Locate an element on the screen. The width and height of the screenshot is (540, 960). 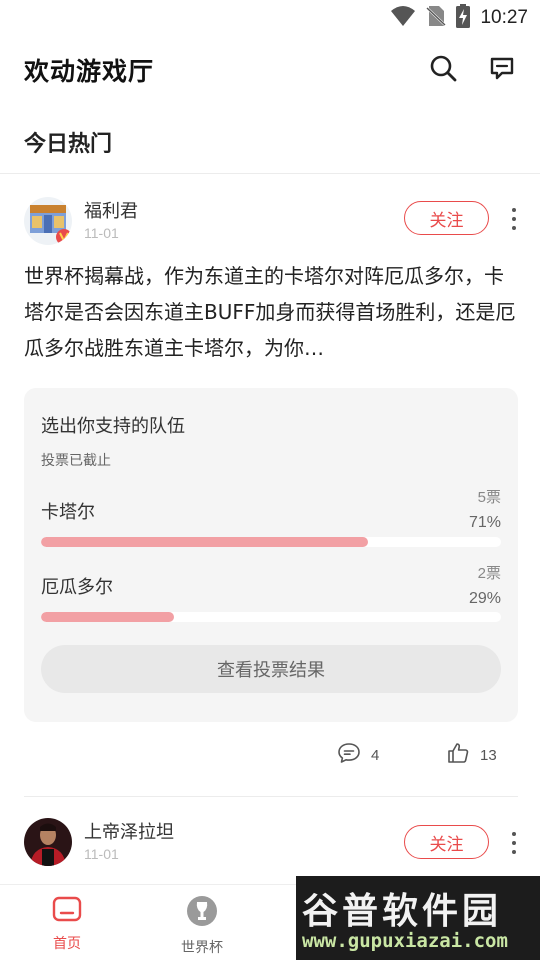
battery-charging-icon is located at coordinates (463, 18).